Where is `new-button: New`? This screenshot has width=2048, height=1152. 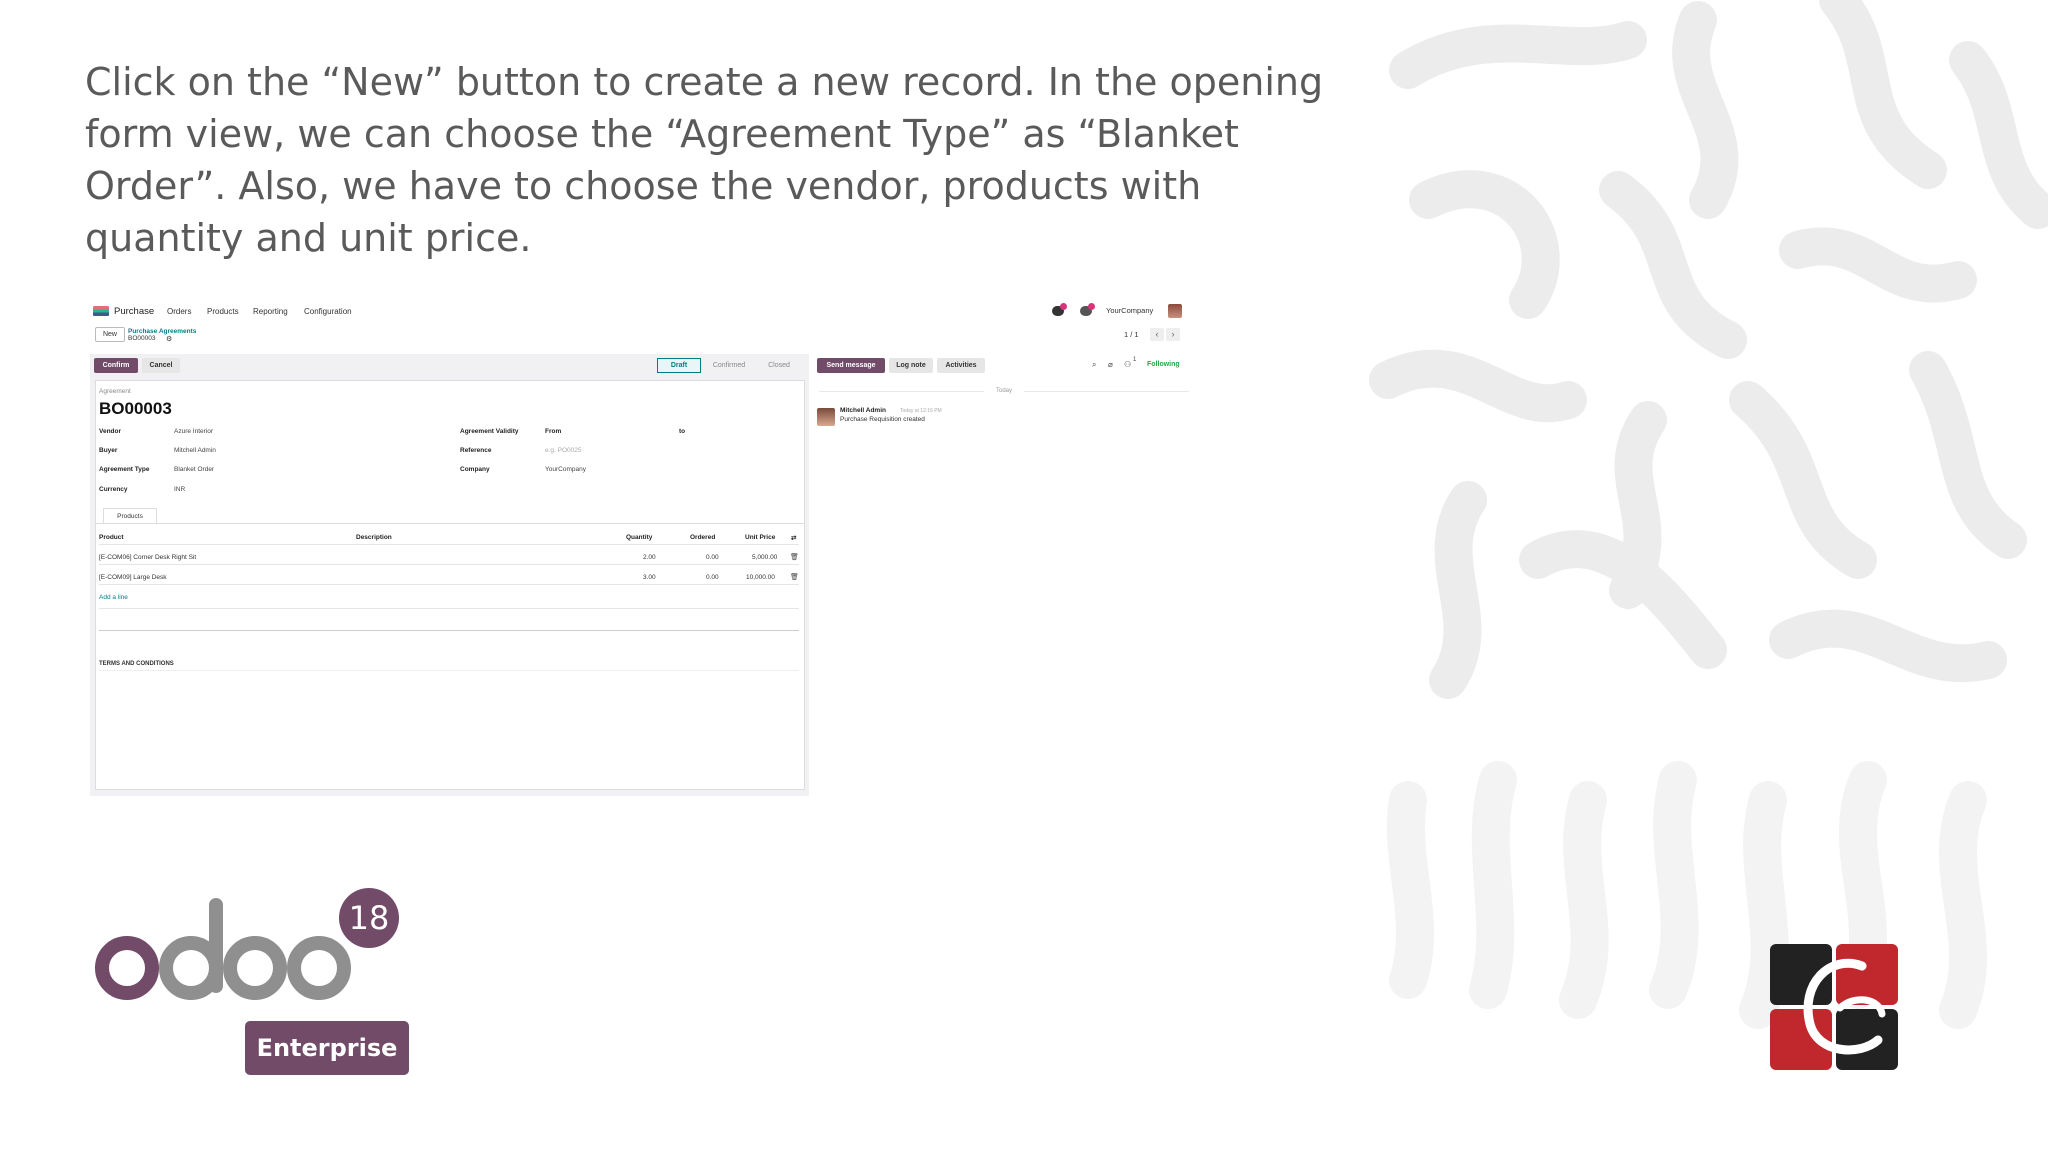
new-button: New is located at coordinates (110, 334).